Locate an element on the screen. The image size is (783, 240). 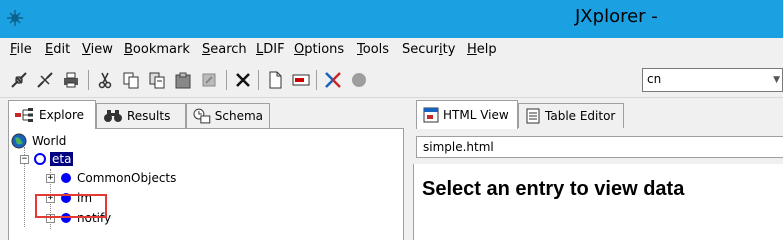
table-editor-icon is located at coordinates (533, 116).